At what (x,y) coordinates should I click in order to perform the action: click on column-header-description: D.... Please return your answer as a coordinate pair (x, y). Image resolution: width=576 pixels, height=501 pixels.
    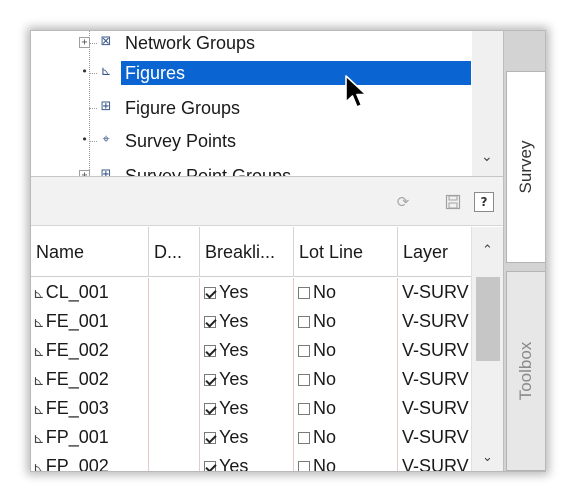
    Looking at the image, I should click on (174, 252).